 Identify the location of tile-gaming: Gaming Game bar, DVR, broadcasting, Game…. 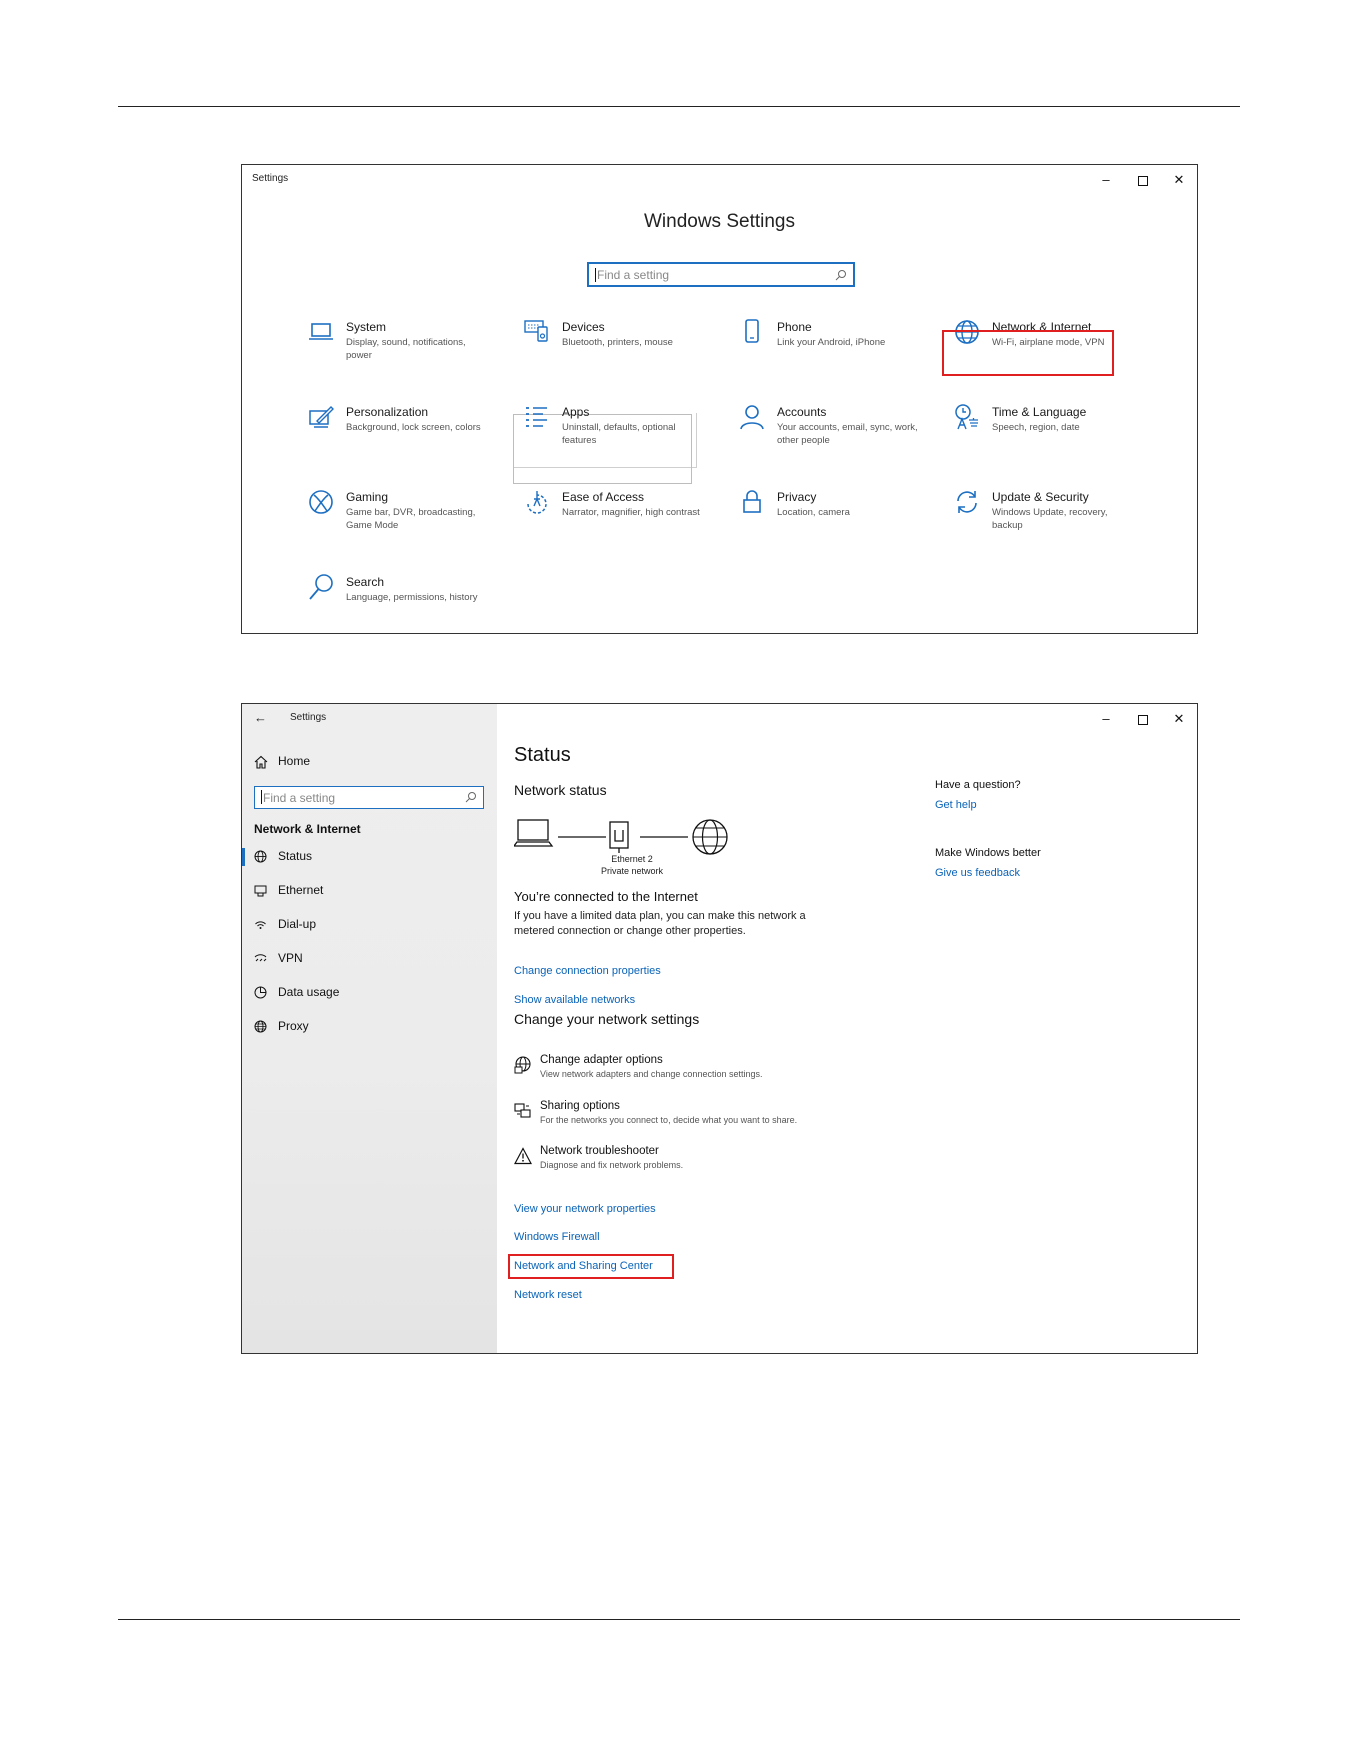
(406, 515).